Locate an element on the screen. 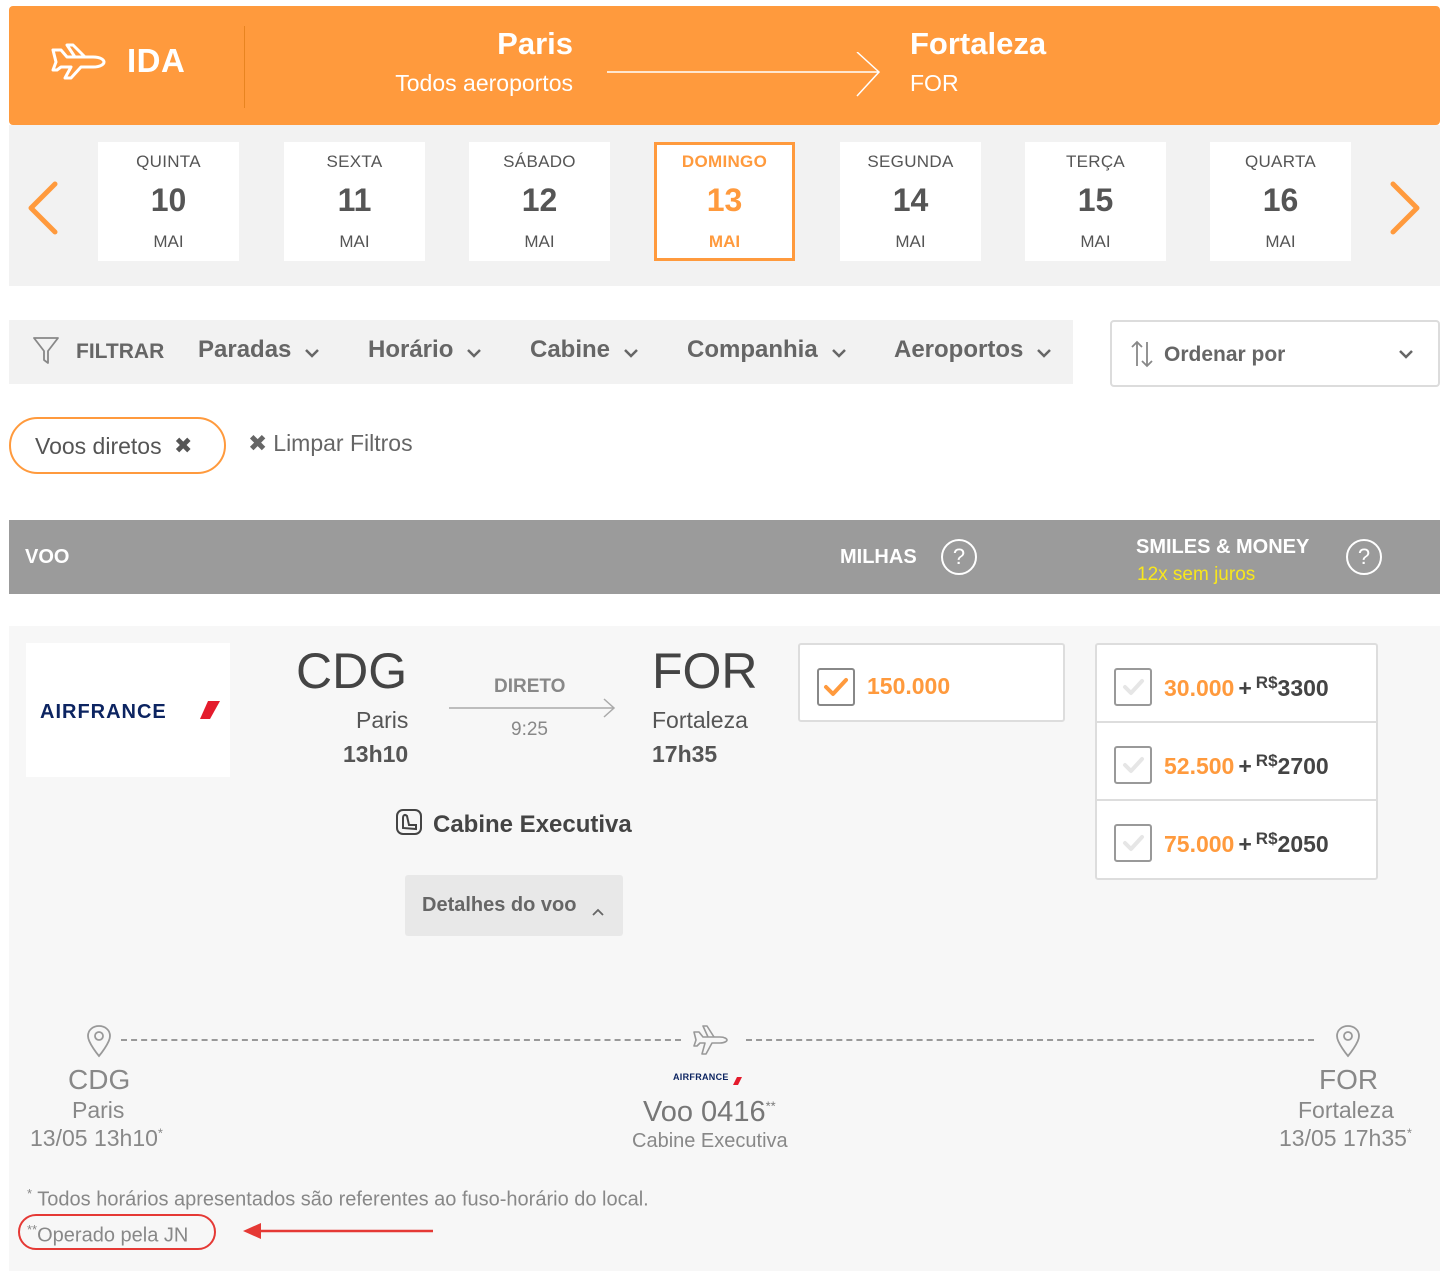 This screenshot has height=1280, width=1450. timeline-origin-city: Paris is located at coordinates (98, 1110).